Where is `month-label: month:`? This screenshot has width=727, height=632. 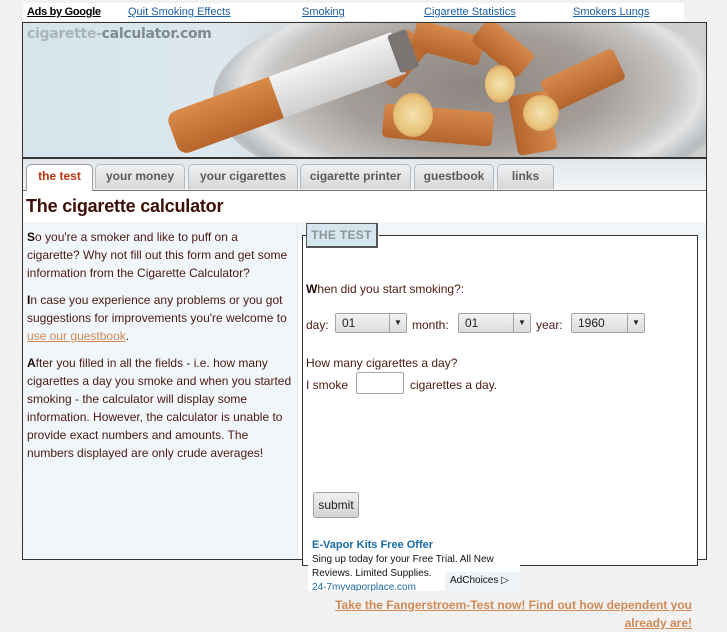
month-label: month: is located at coordinates (430, 325).